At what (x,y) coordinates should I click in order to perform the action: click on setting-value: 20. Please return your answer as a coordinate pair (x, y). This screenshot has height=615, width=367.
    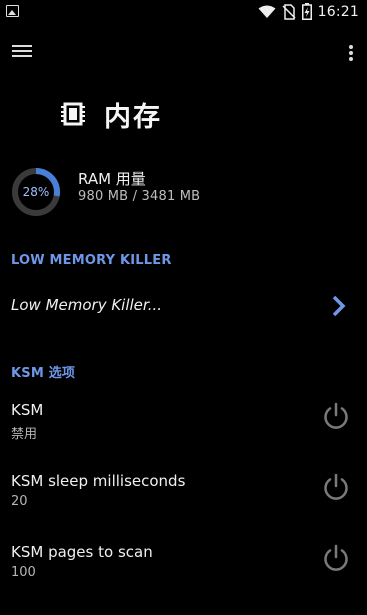
    Looking at the image, I should click on (19, 501).